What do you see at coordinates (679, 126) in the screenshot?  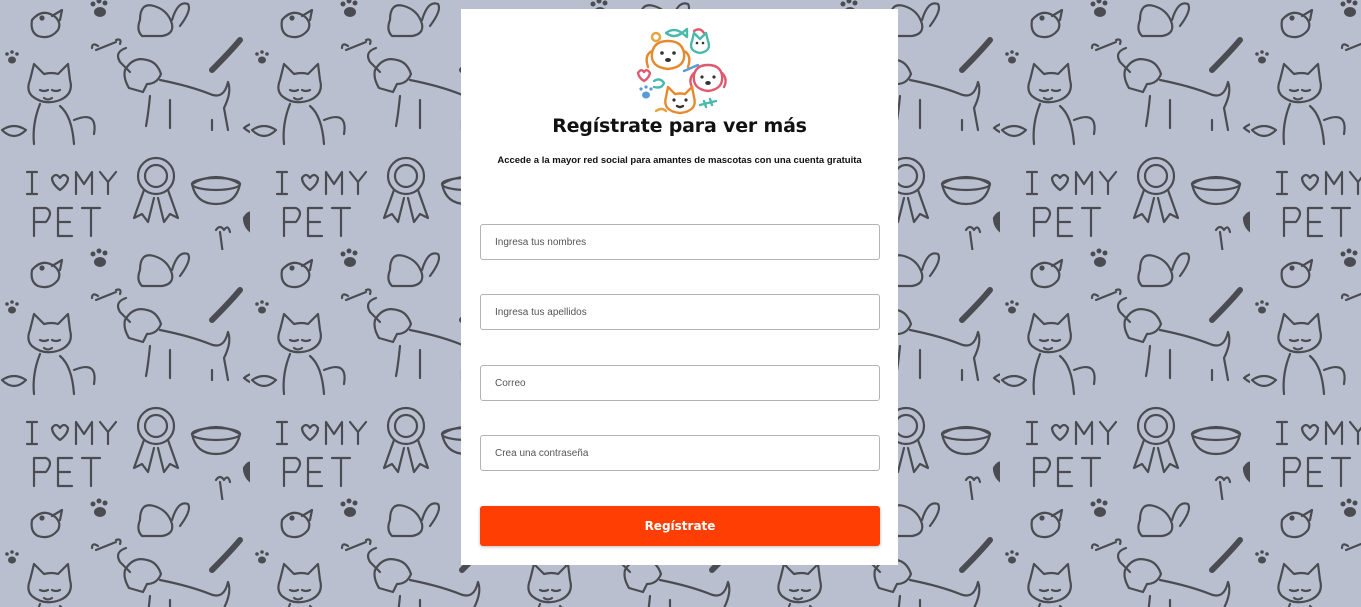 I see `page-title: Regístrate para ver más` at bounding box center [679, 126].